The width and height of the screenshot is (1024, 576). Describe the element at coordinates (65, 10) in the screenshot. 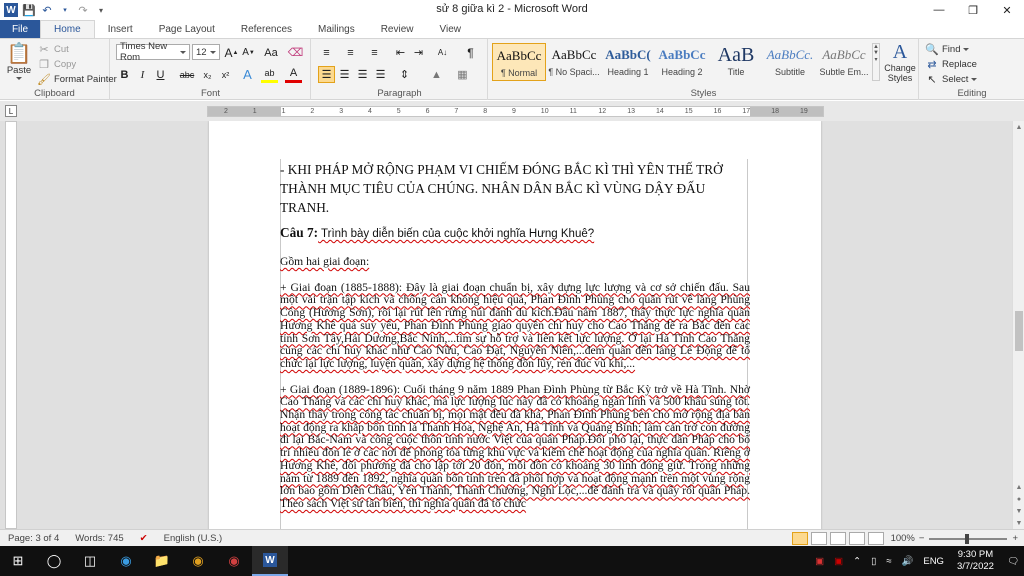

I see `chevron-down-icon: ▾` at that location.